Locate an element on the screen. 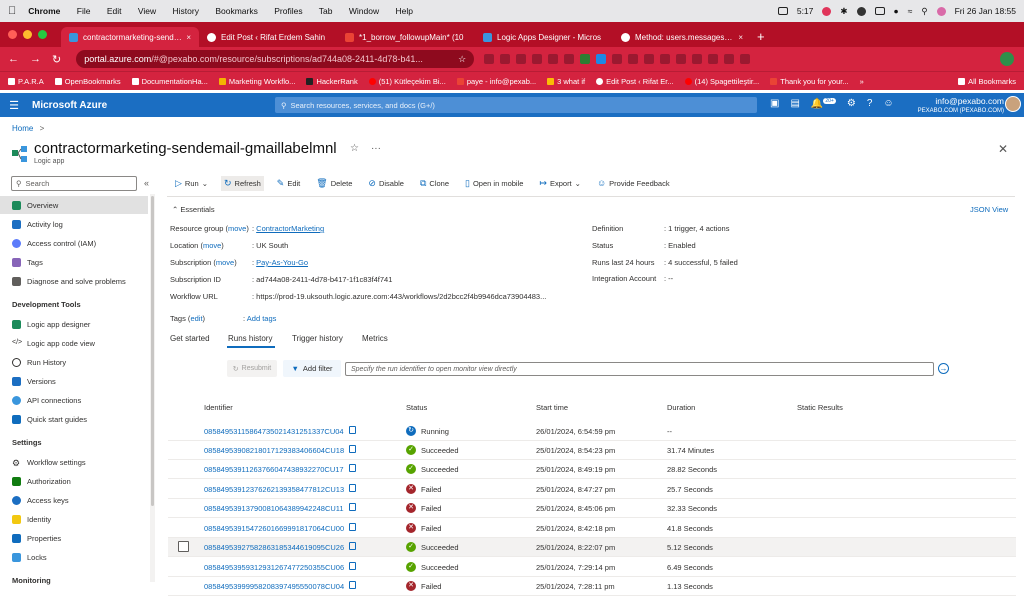 The image size is (1024, 596). minimize-window-button is located at coordinates (27, 34).